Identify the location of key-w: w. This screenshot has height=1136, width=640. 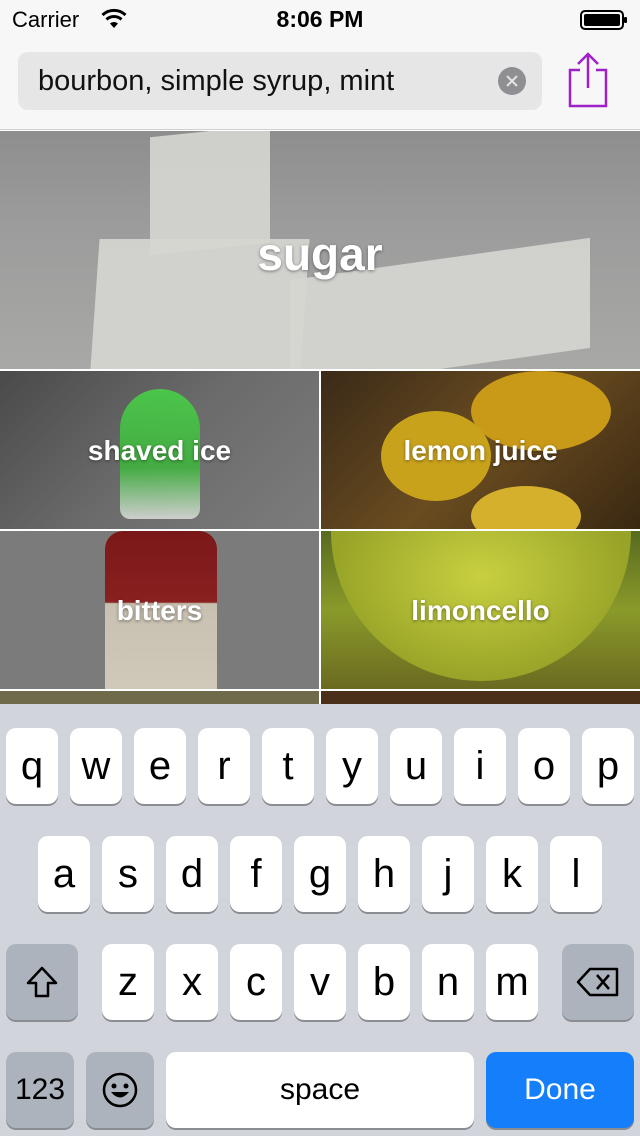
(96, 766).